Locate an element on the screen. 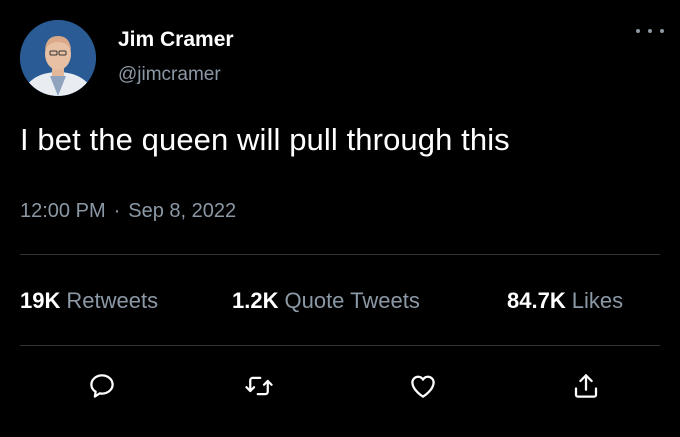  retweets-stat: 19K Retweets is located at coordinates (89, 301).